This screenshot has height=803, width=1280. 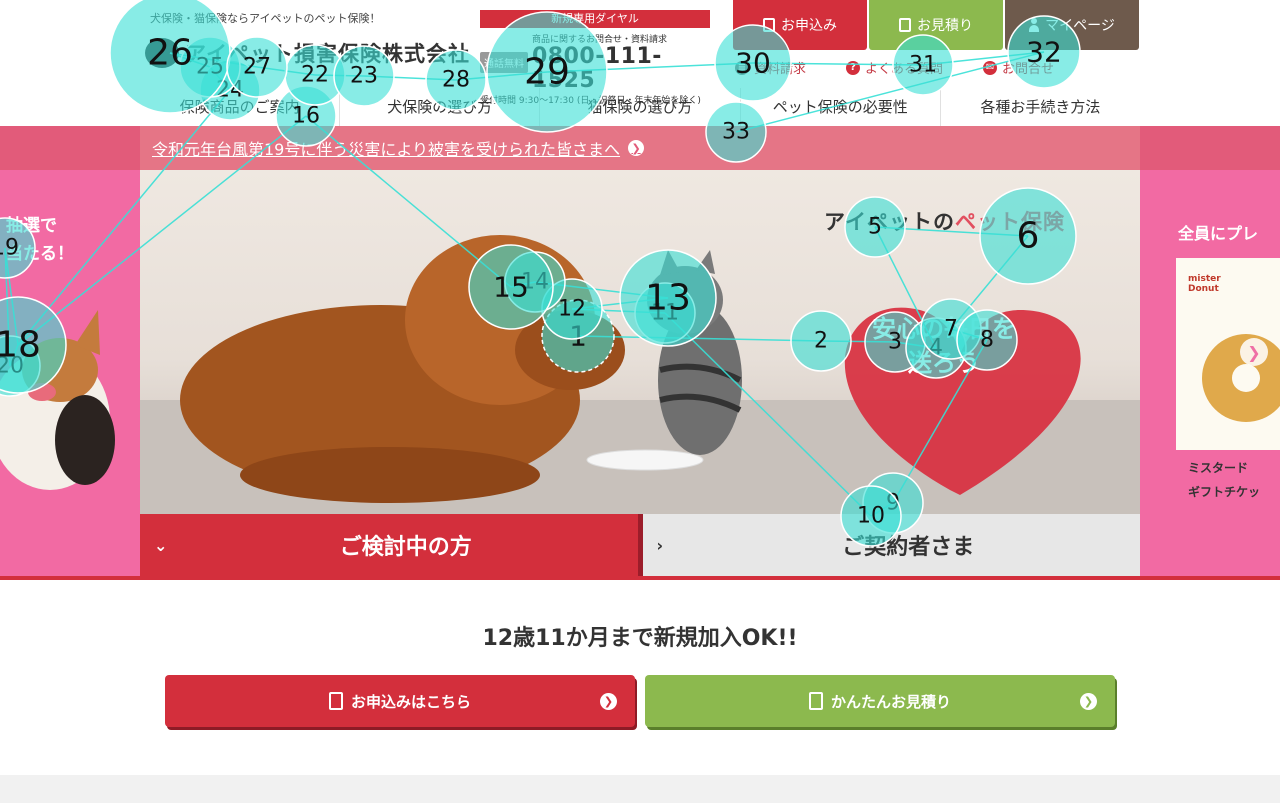 I want to click on nav-item-products: 保険商品のご案内, so click(x=239, y=107).